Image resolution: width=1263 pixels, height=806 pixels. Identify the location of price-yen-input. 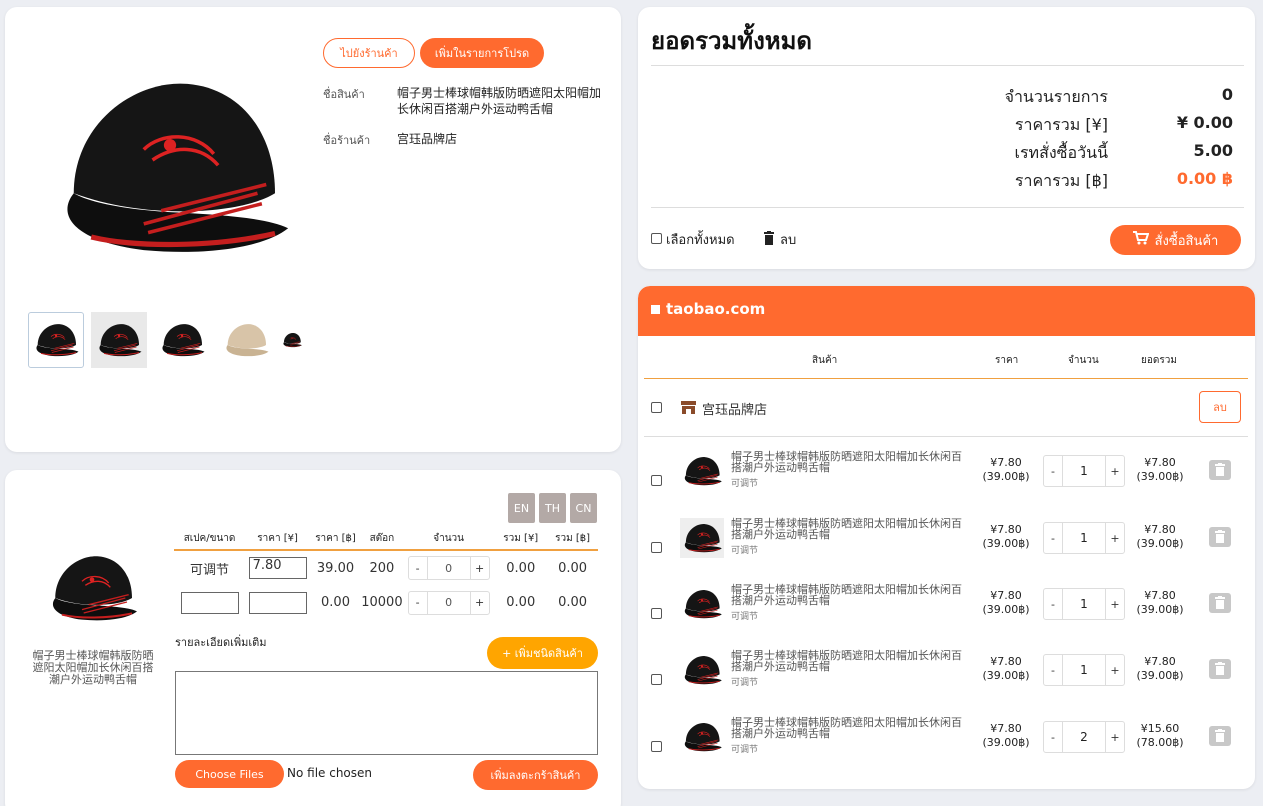
(277, 602).